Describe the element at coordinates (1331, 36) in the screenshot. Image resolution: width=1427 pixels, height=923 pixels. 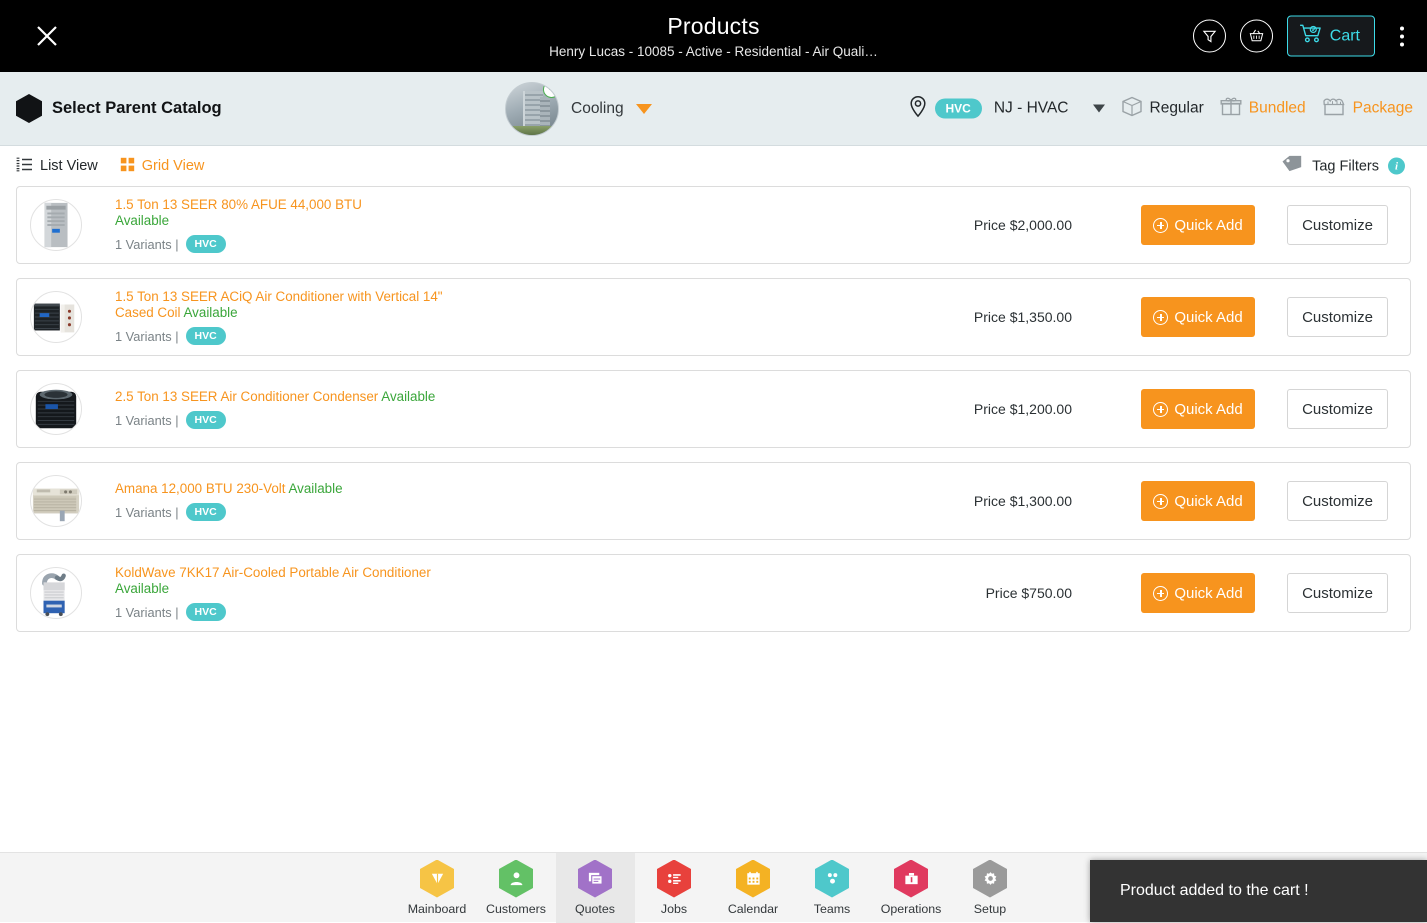
I see `cart-button: Cart` at that location.